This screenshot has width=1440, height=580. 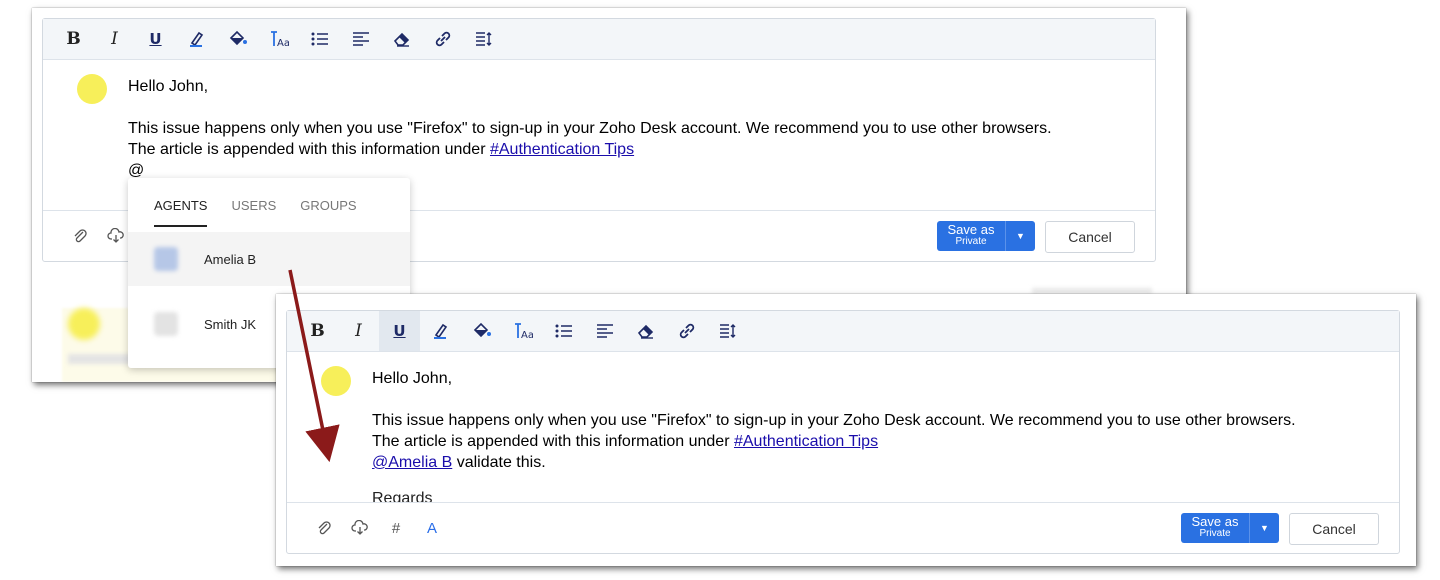 I want to click on font-icon: A, so click(x=432, y=528).